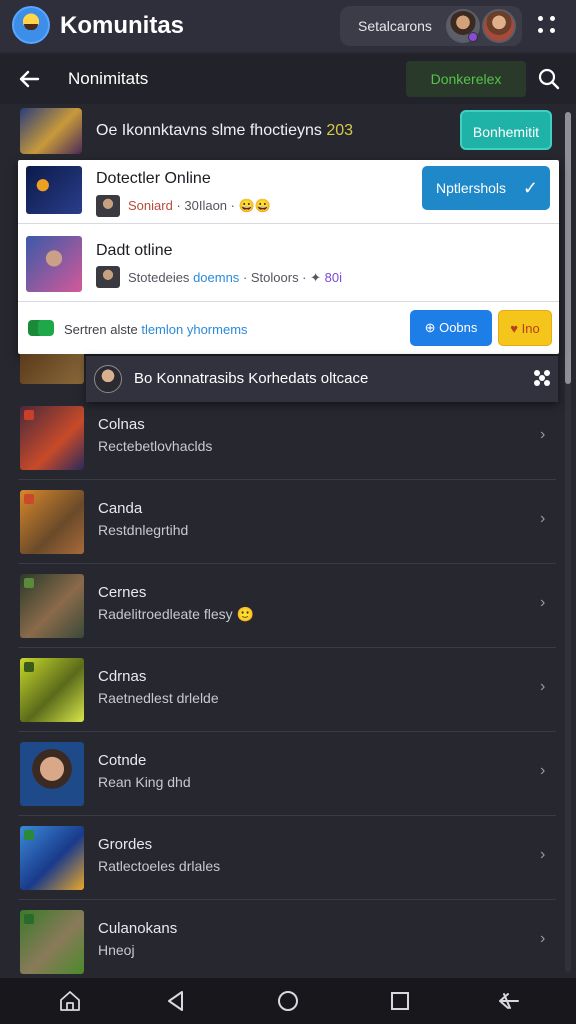 The height and width of the screenshot is (1024, 576). What do you see at coordinates (176, 1001) in the screenshot?
I see `triangle-back-icon` at bounding box center [176, 1001].